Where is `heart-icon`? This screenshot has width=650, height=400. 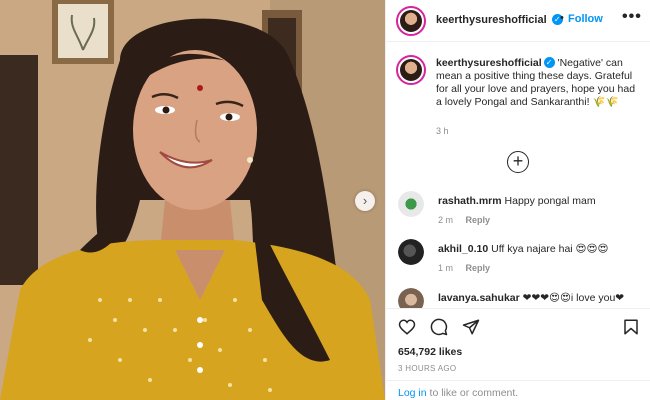 heart-icon is located at coordinates (407, 327).